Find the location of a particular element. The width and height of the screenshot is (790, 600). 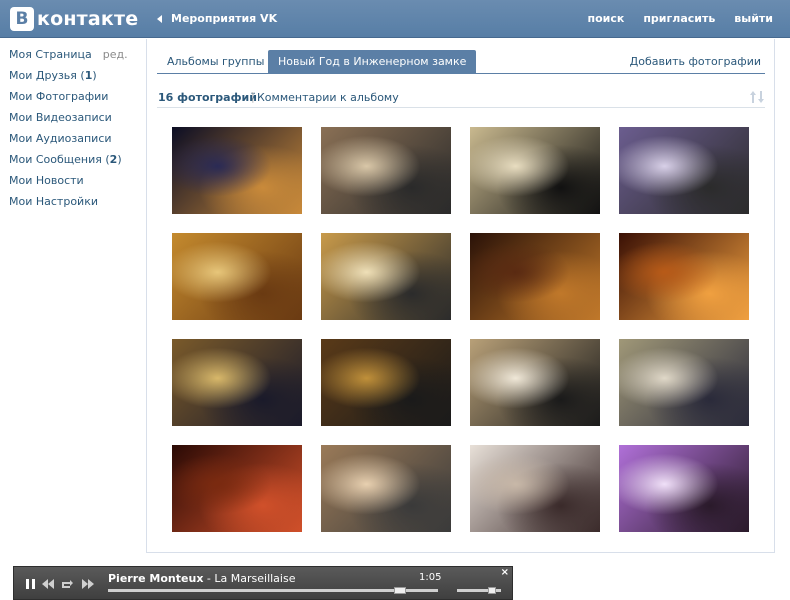

track-title: Pierre Monteux - La Marseillaise is located at coordinates (201, 578).